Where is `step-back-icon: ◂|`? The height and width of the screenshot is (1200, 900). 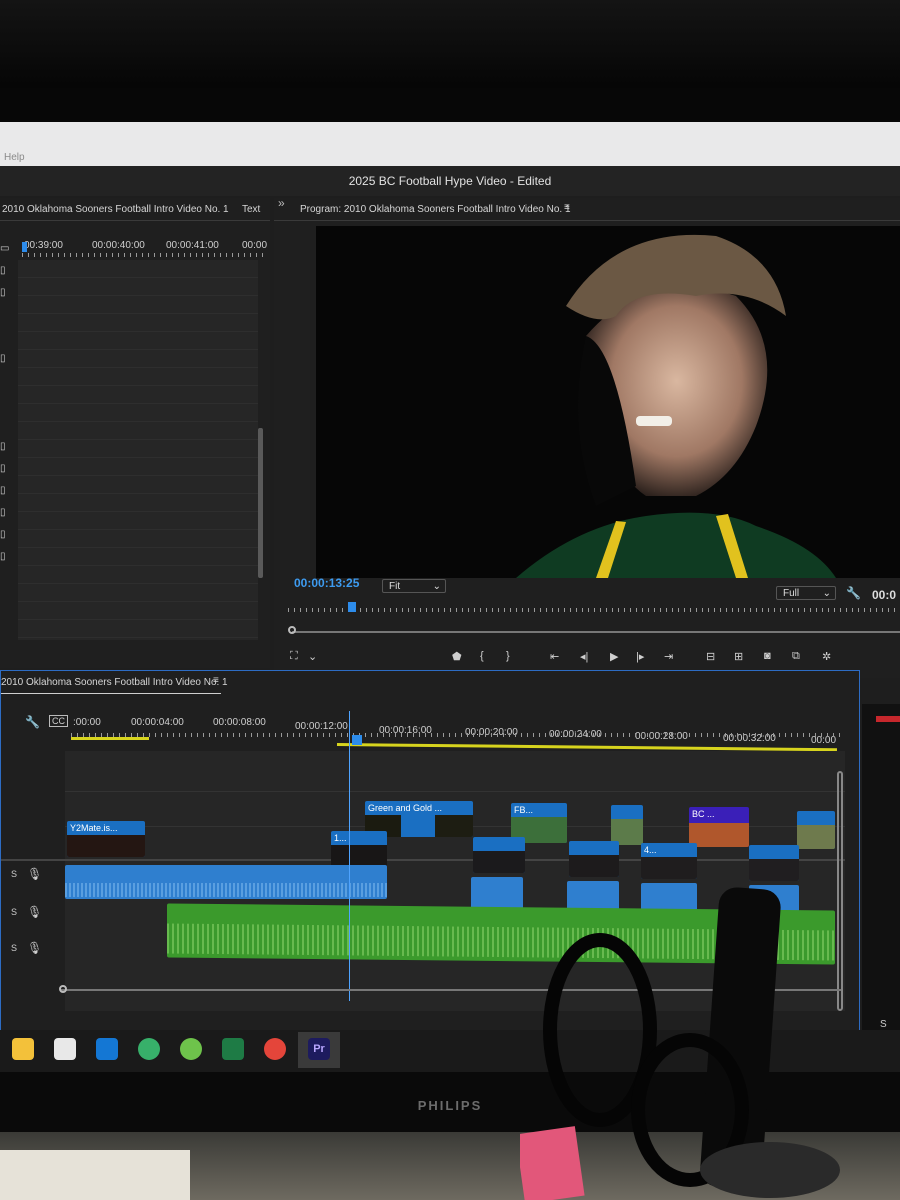 step-back-icon: ◂| is located at coordinates (584, 656).